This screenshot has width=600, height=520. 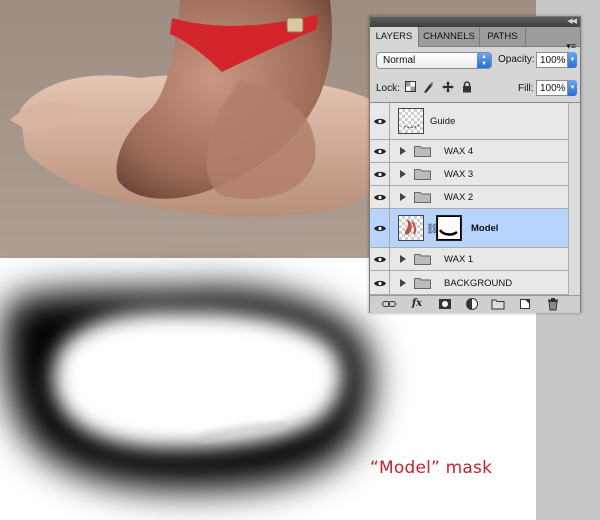 What do you see at coordinates (445, 304) in the screenshot?
I see `add-mask-icon` at bounding box center [445, 304].